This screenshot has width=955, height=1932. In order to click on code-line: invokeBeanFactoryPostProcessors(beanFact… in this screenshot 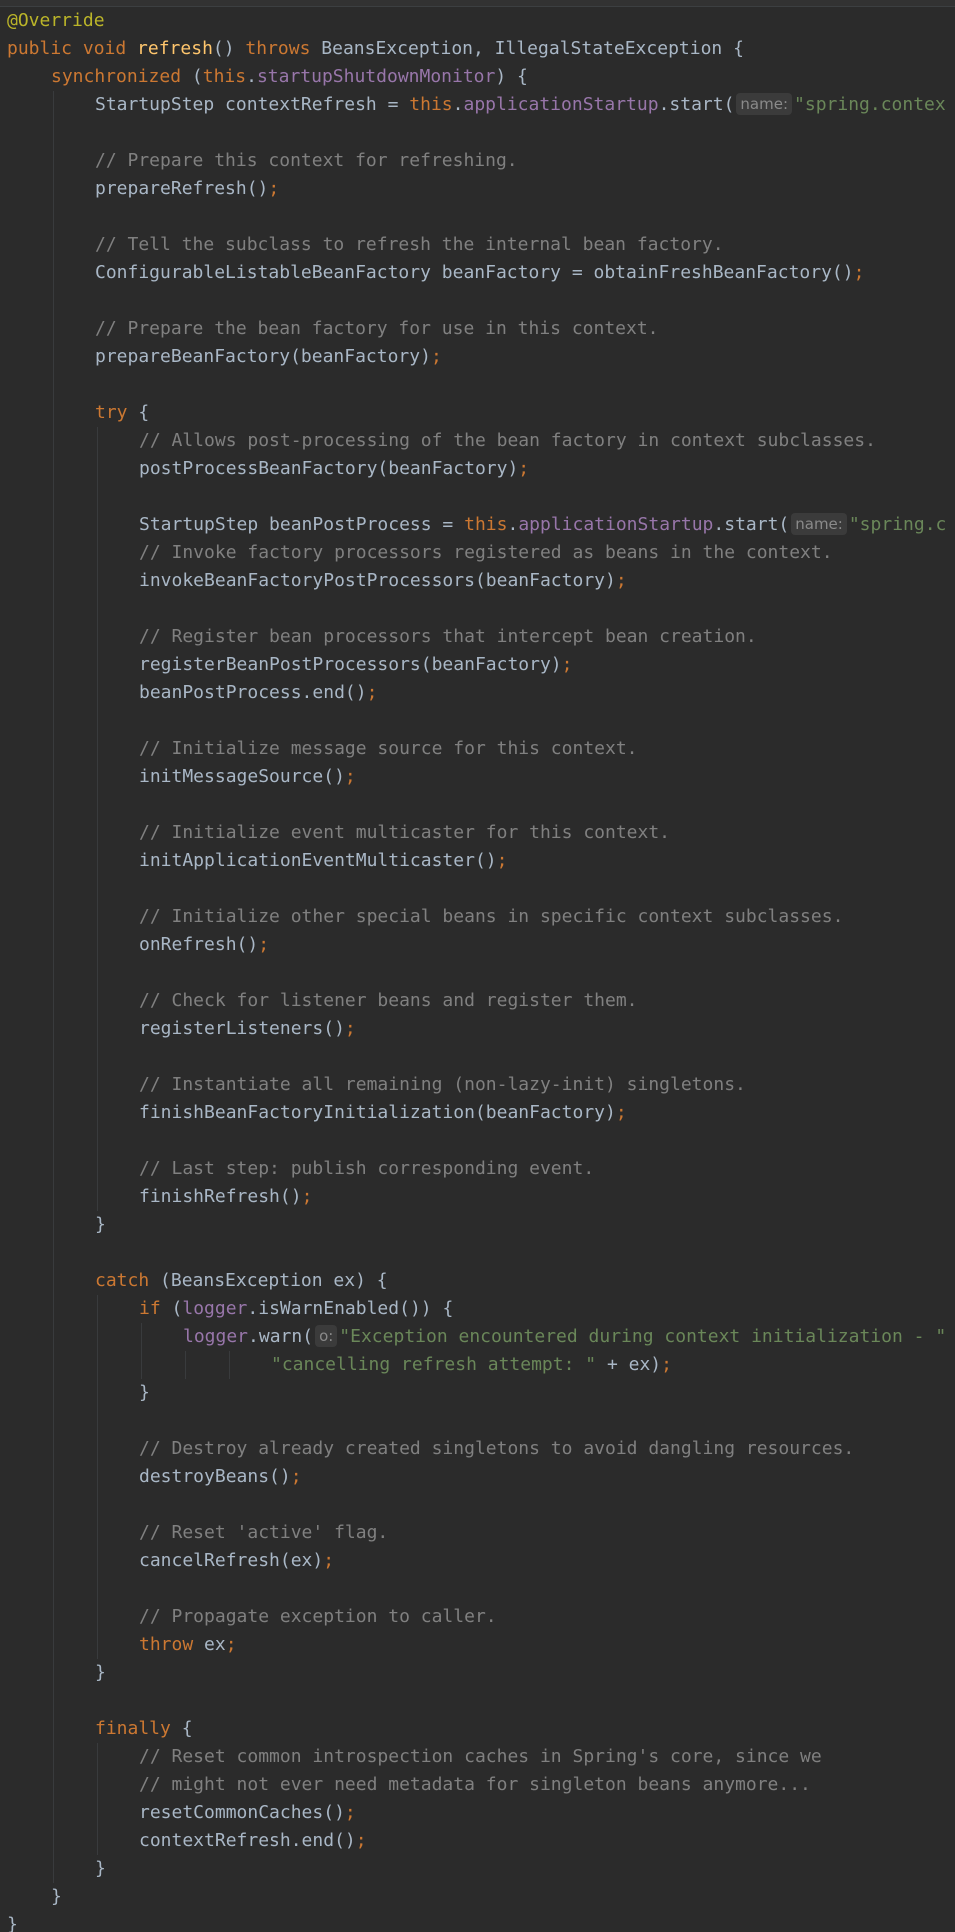, I will do `click(477, 581)`.